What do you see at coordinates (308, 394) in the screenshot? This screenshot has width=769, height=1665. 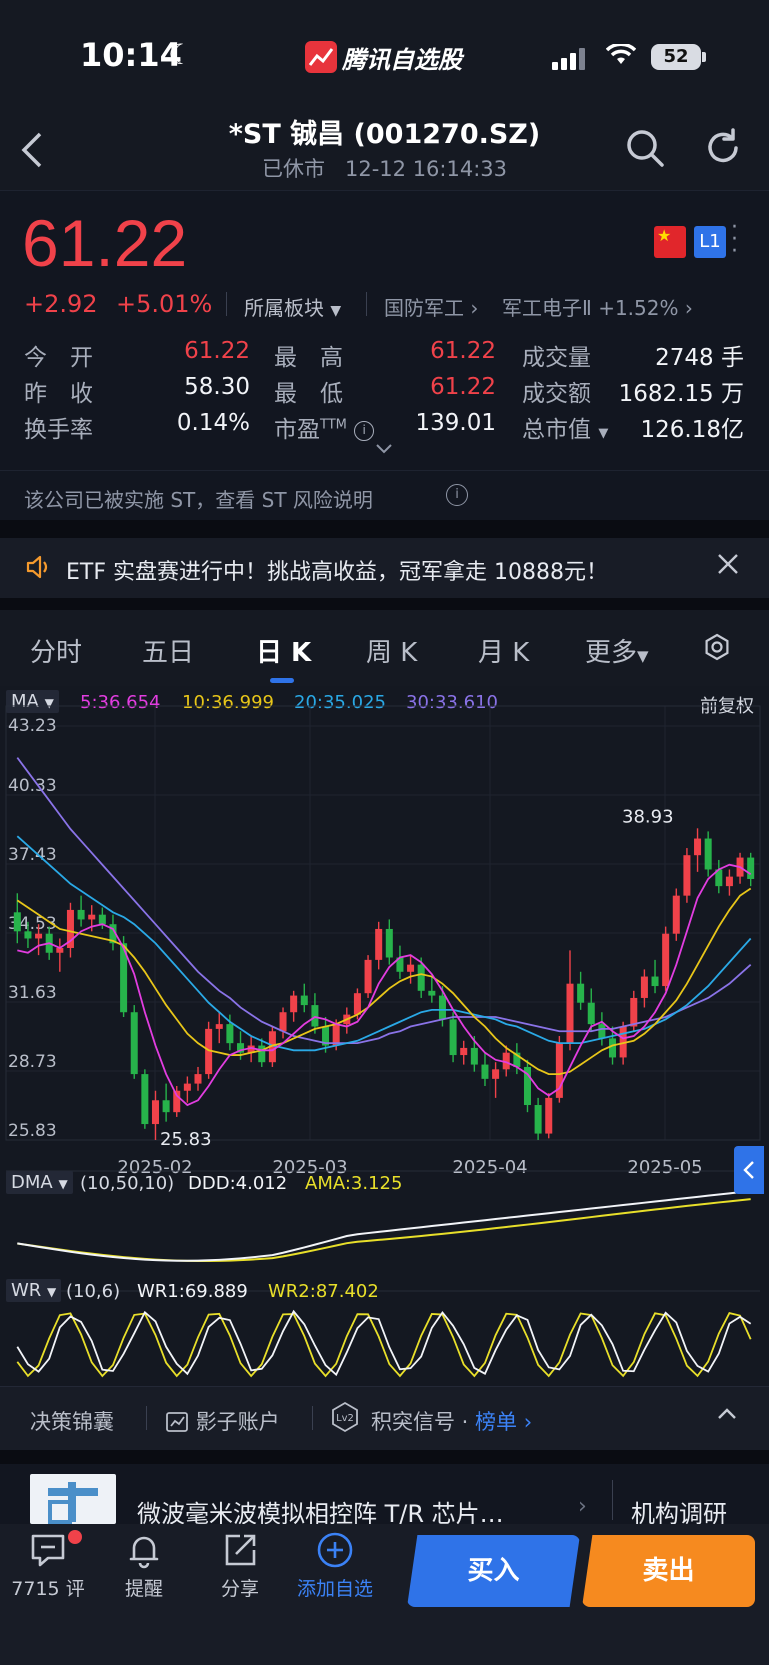 I see `stat-label: 最 低` at bounding box center [308, 394].